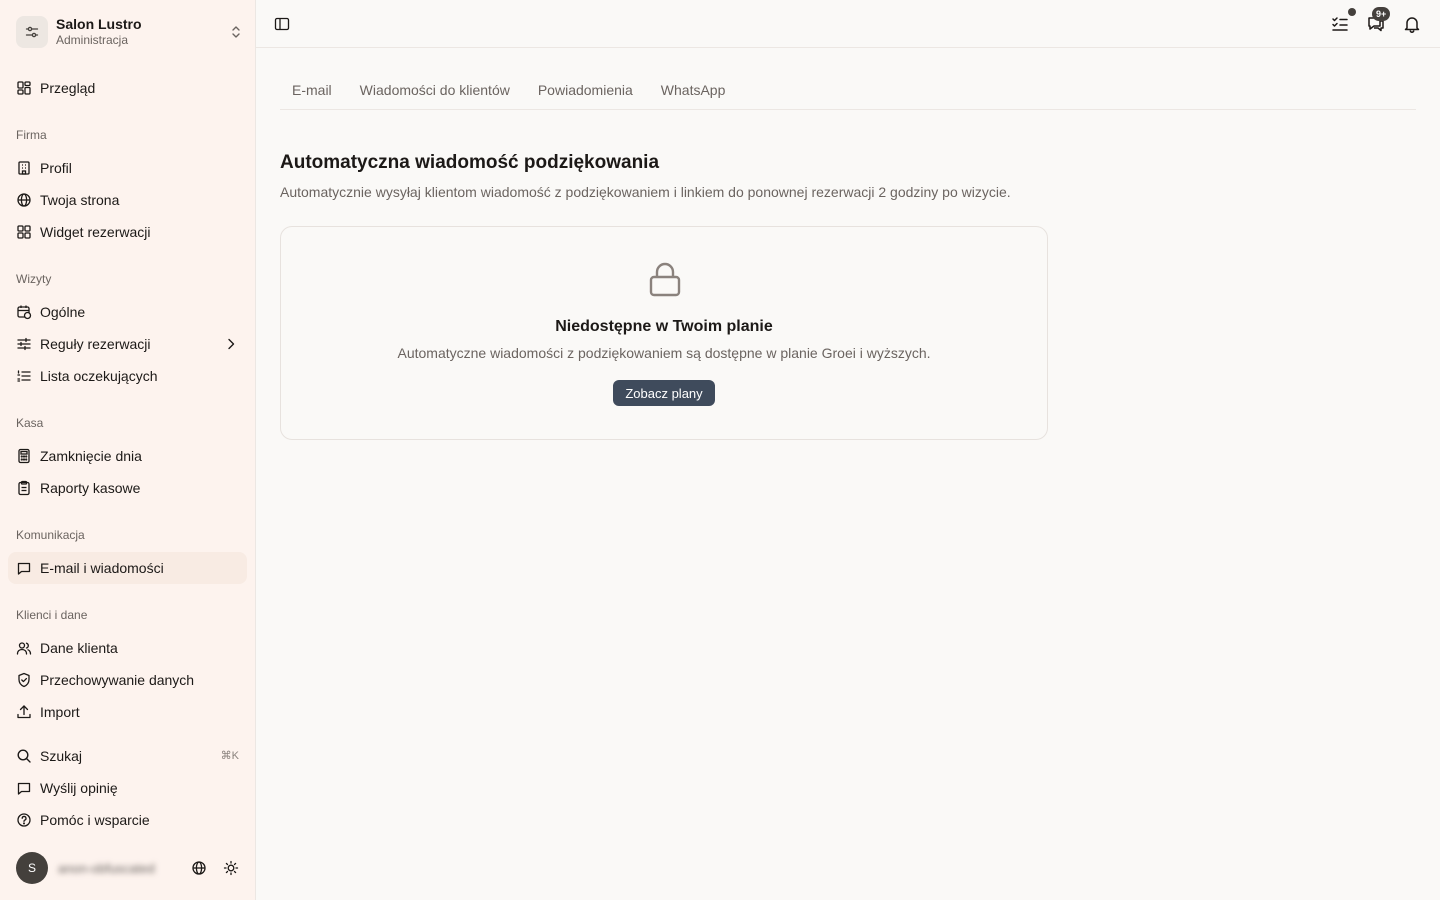 The image size is (1440, 900). Describe the element at coordinates (24, 344) in the screenshot. I see `sliders-icon` at that location.